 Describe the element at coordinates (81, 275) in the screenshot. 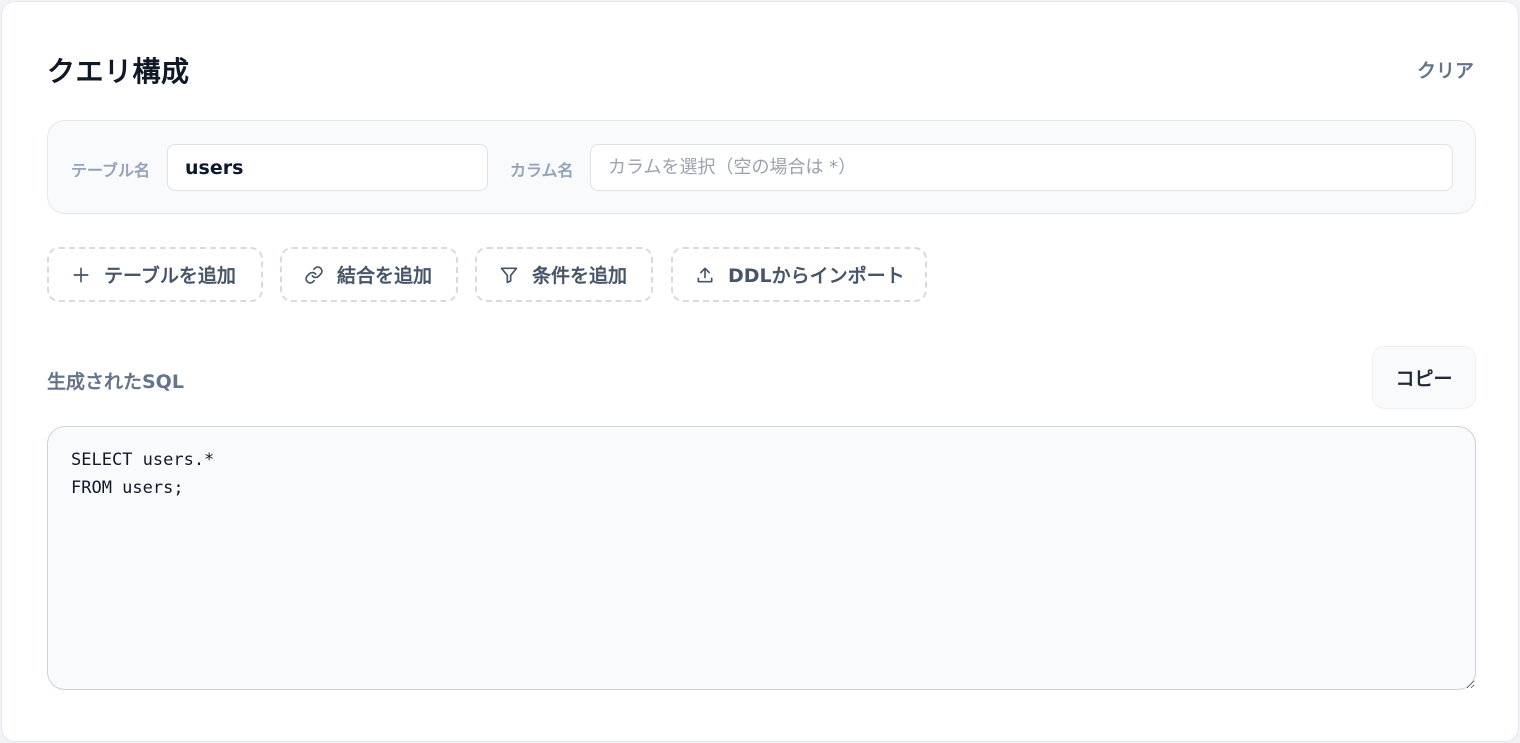

I see `plus-icon` at that location.